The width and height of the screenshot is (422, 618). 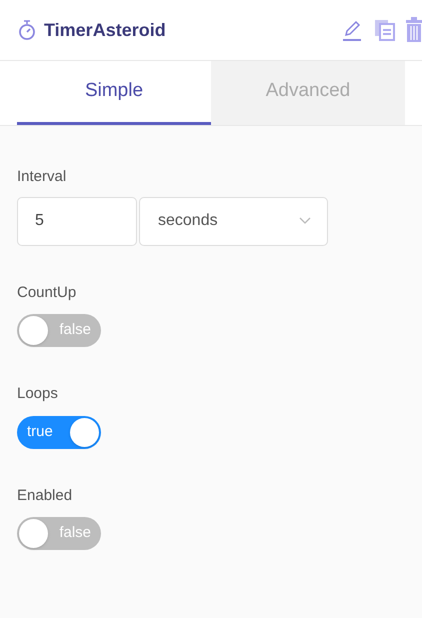 I want to click on stopwatch-icon, so click(x=27, y=30).